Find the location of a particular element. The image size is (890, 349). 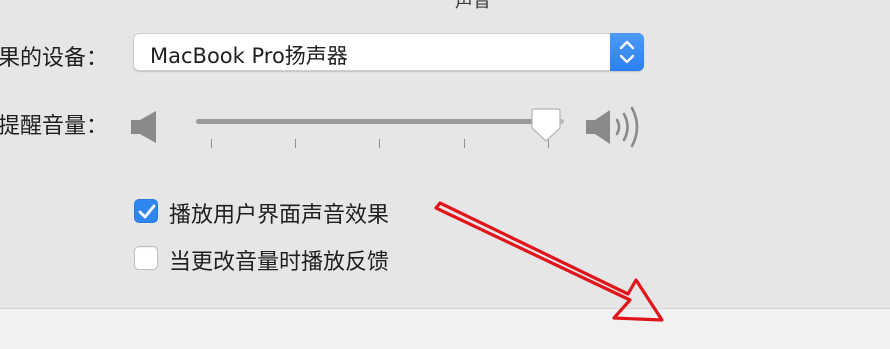

checkmark-icon is located at coordinates (147, 211).